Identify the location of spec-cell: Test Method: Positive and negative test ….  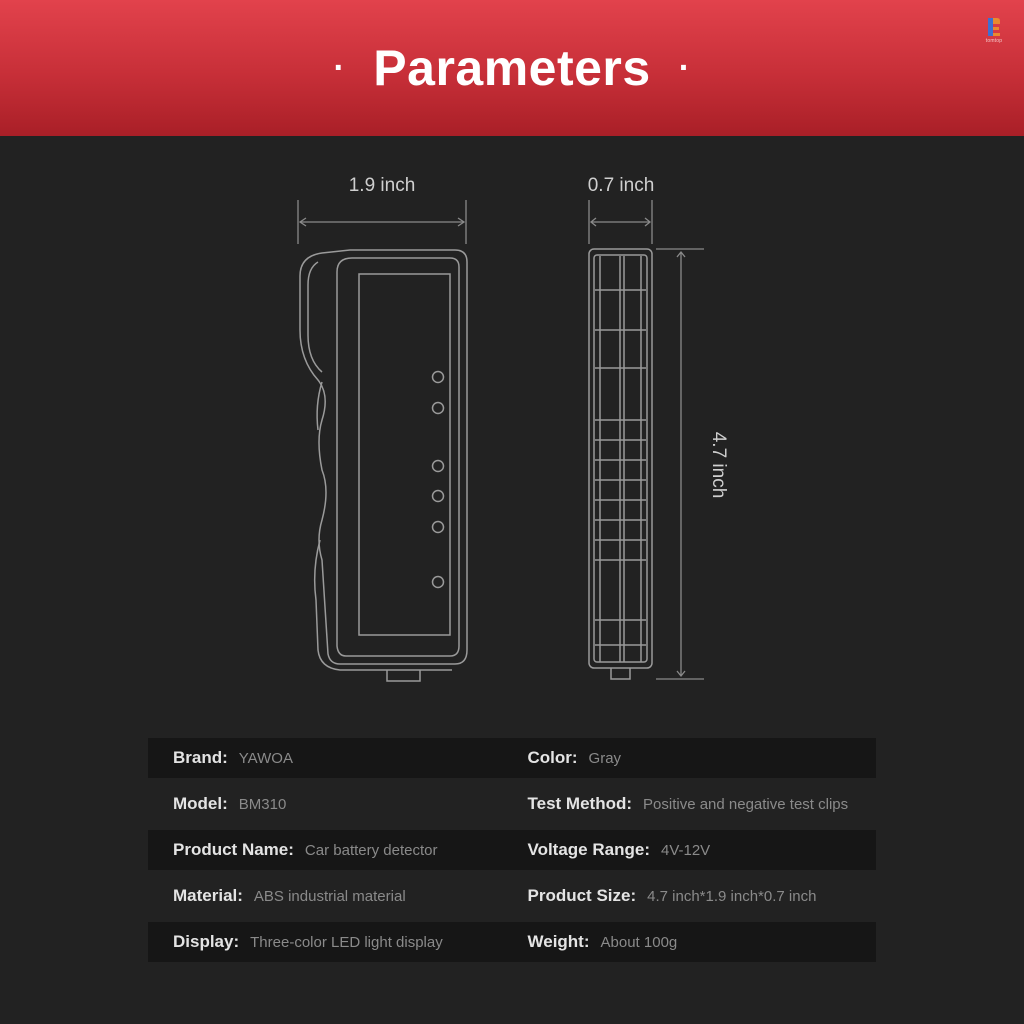
(699, 804).